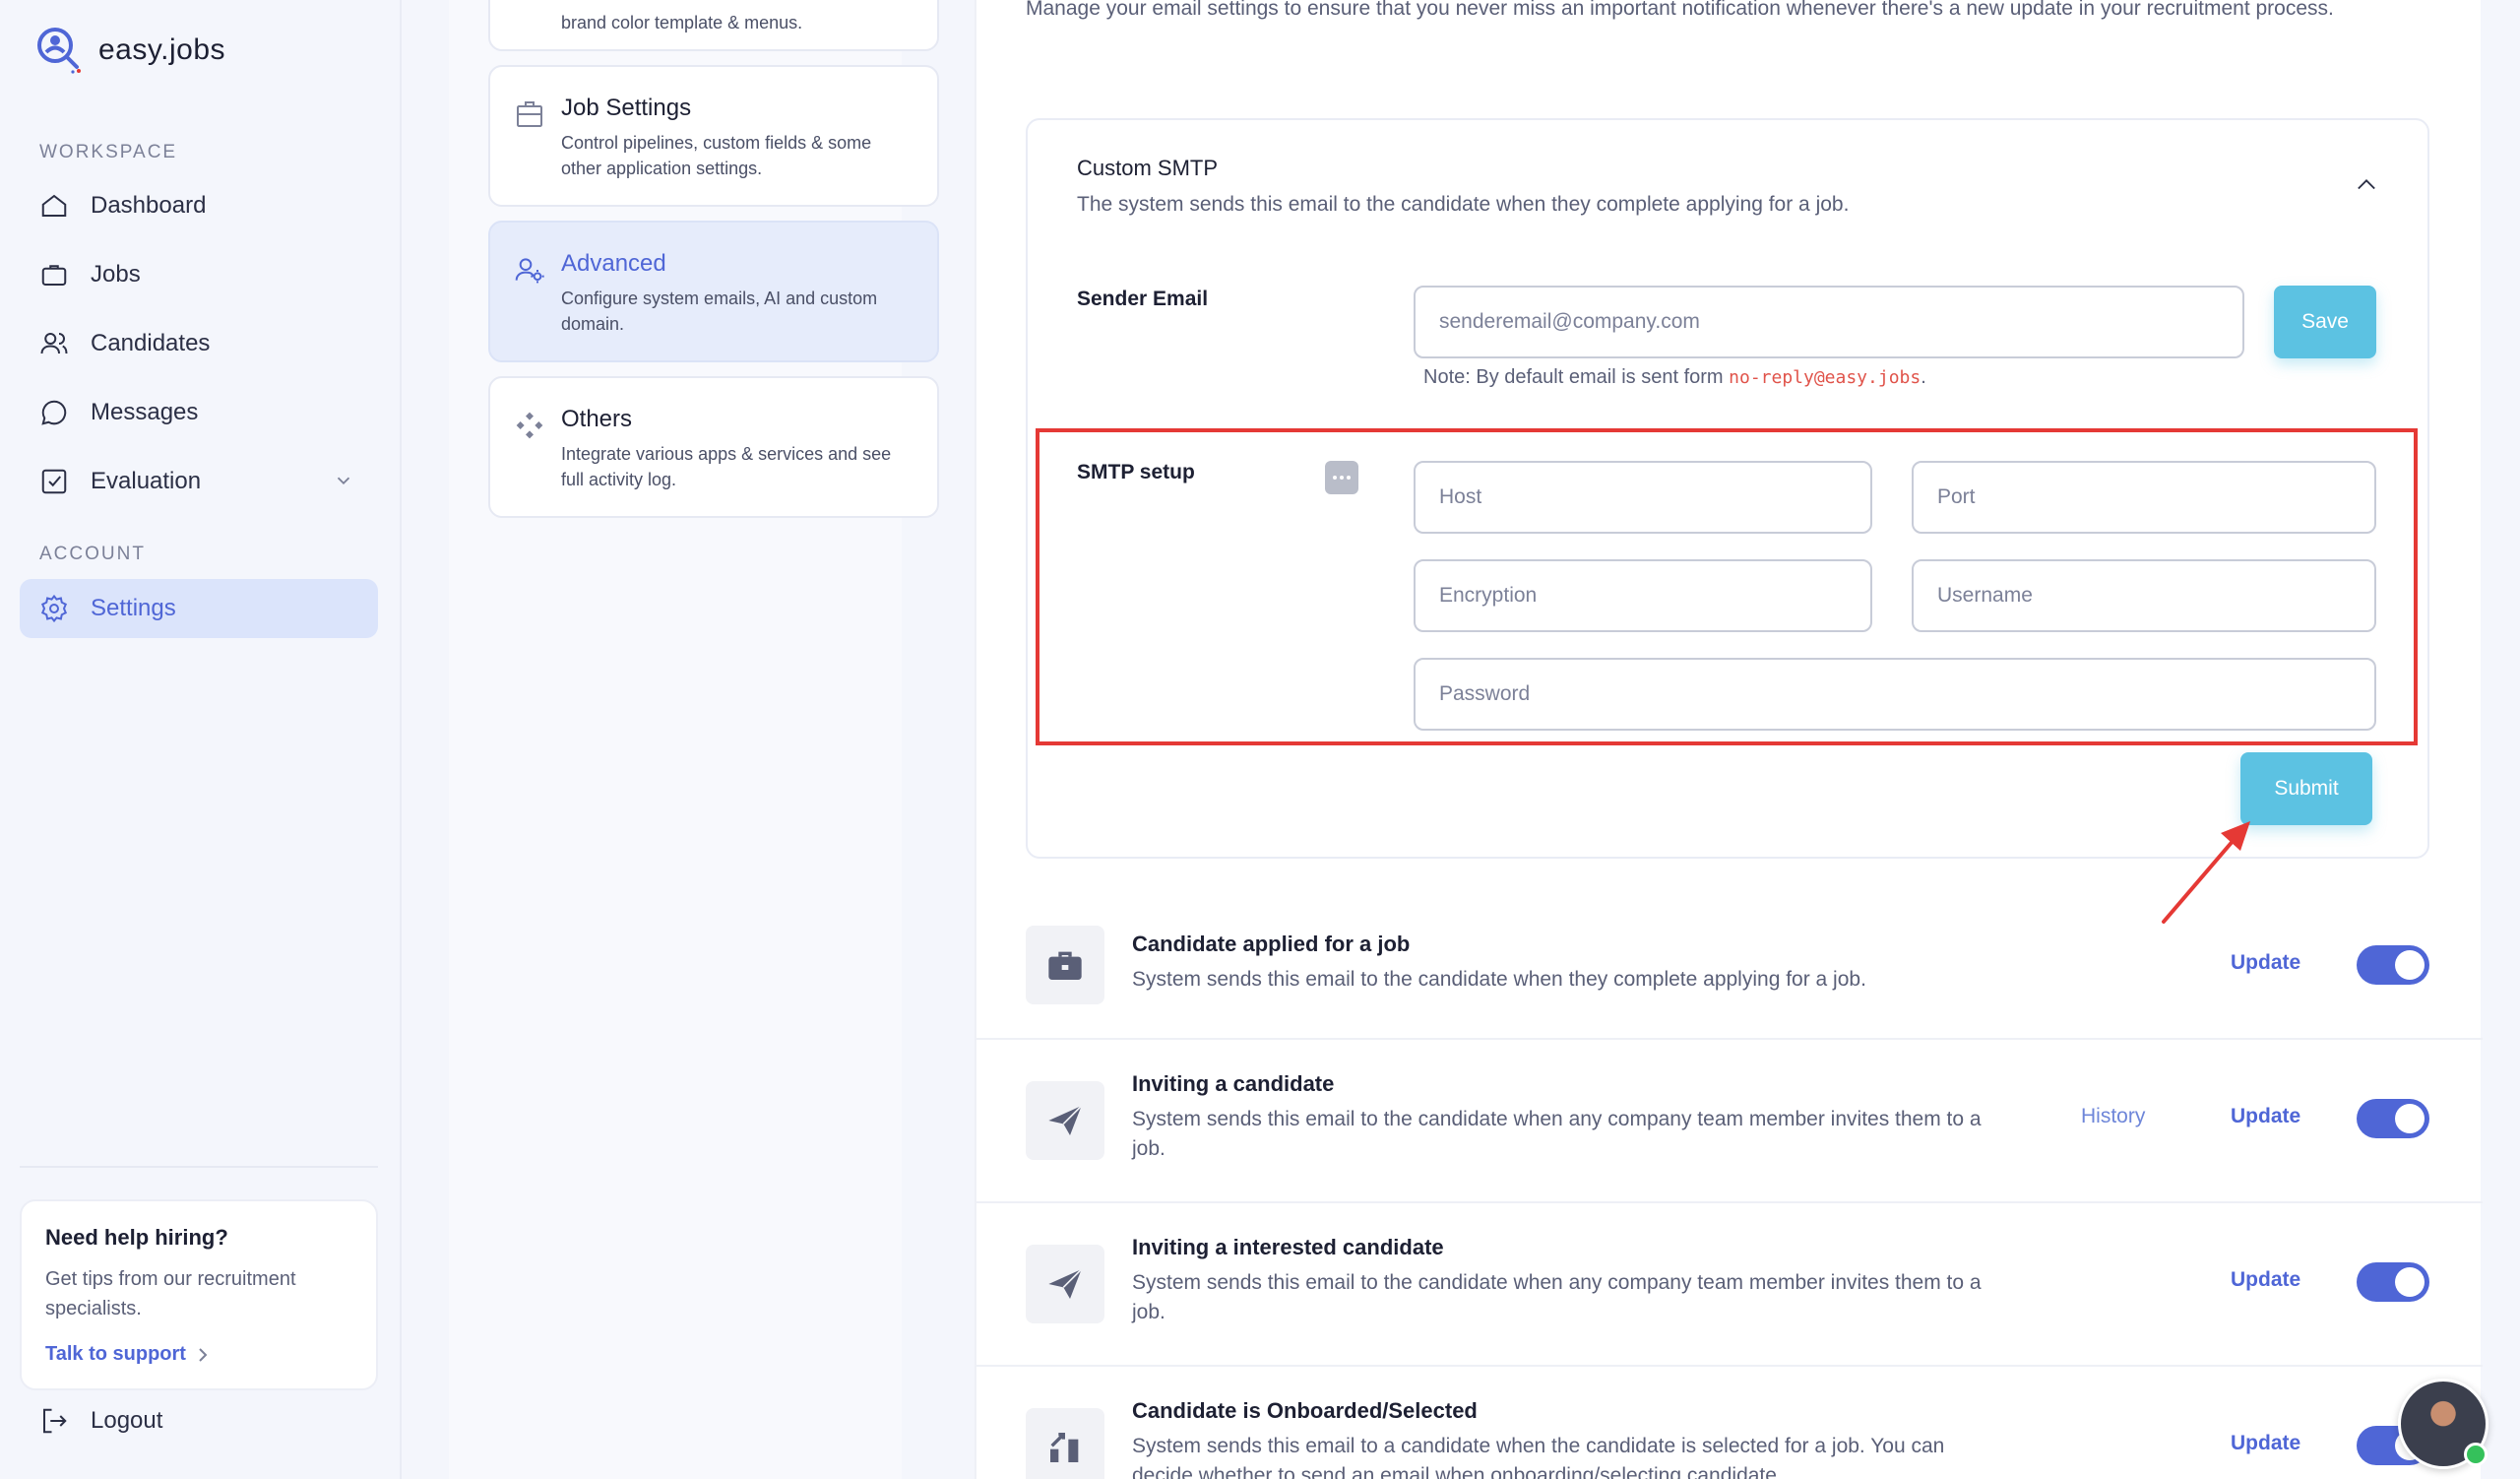 This screenshot has width=2520, height=1479. What do you see at coordinates (136, 1238) in the screenshot?
I see `help-title: Need help hiring?` at bounding box center [136, 1238].